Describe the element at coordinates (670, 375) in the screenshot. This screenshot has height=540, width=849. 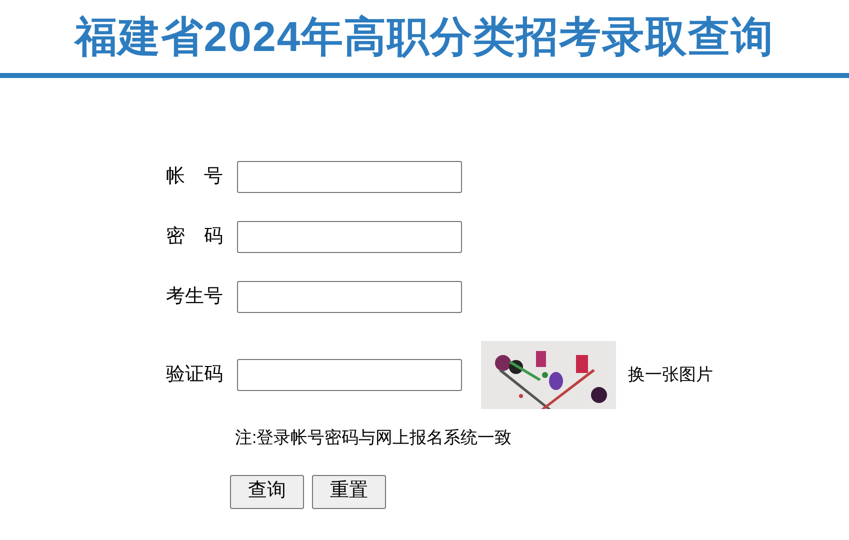
I see `refresh-link: 换一张图片` at that location.